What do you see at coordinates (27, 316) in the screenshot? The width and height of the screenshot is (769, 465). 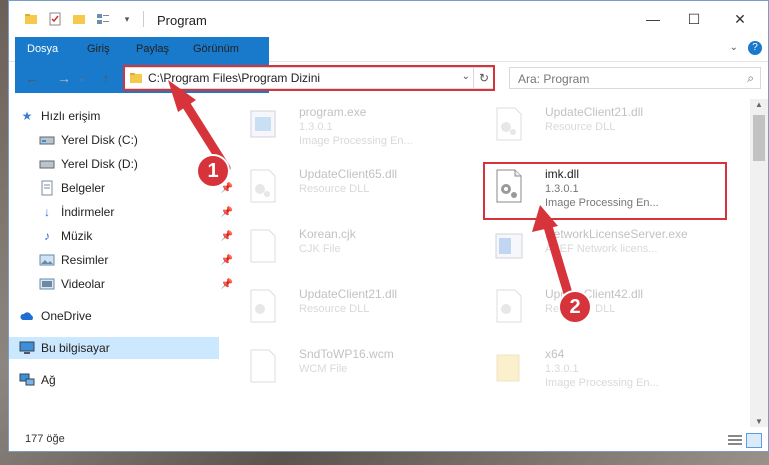 I see `cloud-icon` at bounding box center [27, 316].